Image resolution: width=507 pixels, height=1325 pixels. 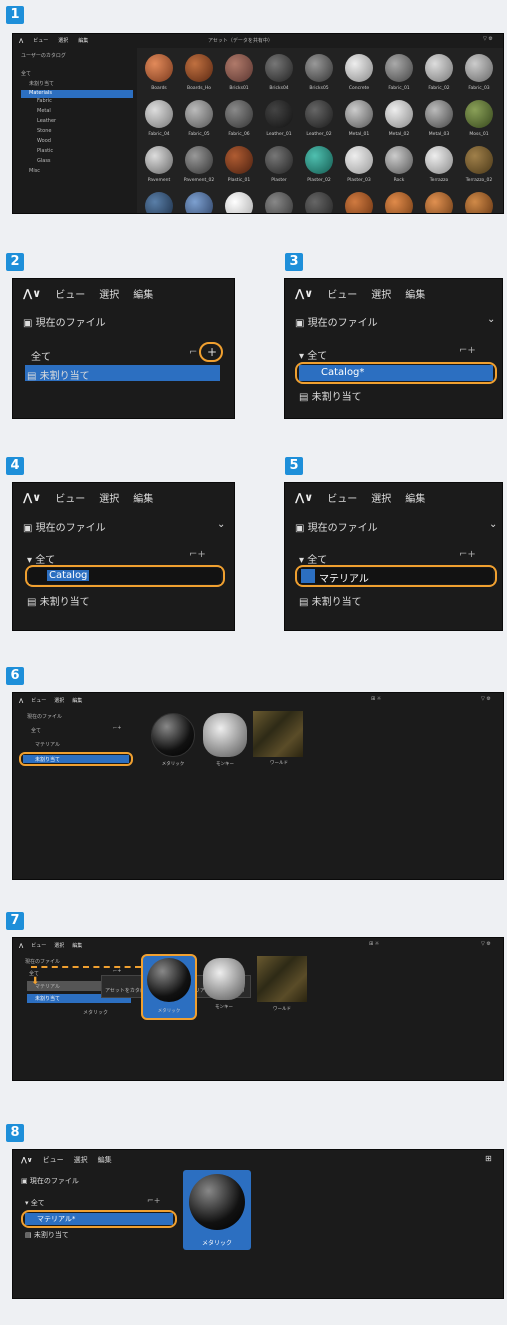 What do you see at coordinates (47, 744) in the screenshot?
I see `catalog-materials: マテリアル` at bounding box center [47, 744].